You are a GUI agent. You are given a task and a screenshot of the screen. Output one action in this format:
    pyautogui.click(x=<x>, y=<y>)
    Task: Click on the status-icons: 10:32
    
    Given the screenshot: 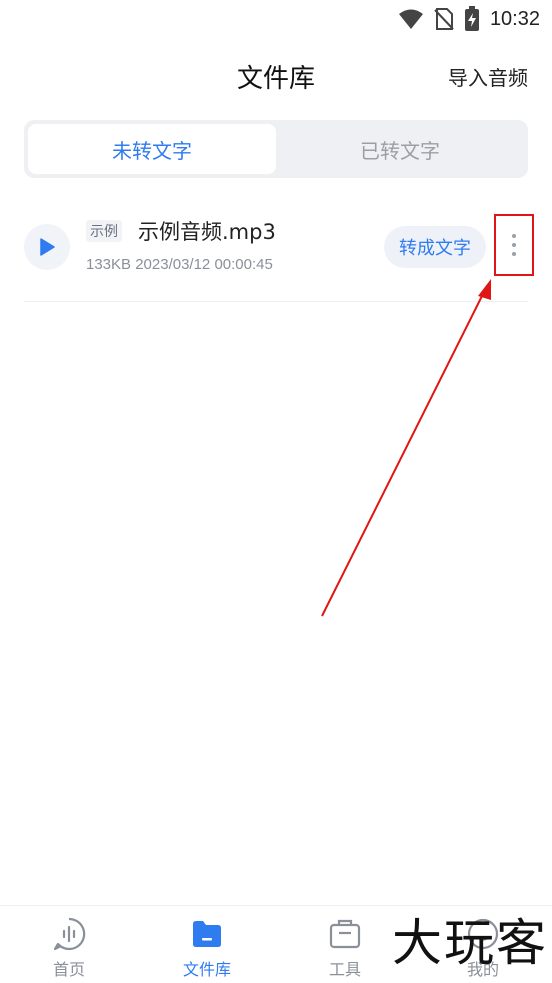 What is the action you would take?
    pyautogui.click(x=469, y=19)
    